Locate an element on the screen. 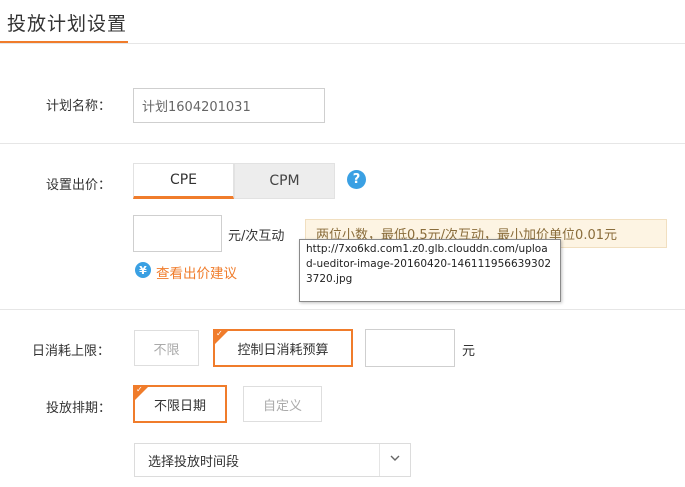  view-bid-advice-link: 查看出价建议 is located at coordinates (196, 272).